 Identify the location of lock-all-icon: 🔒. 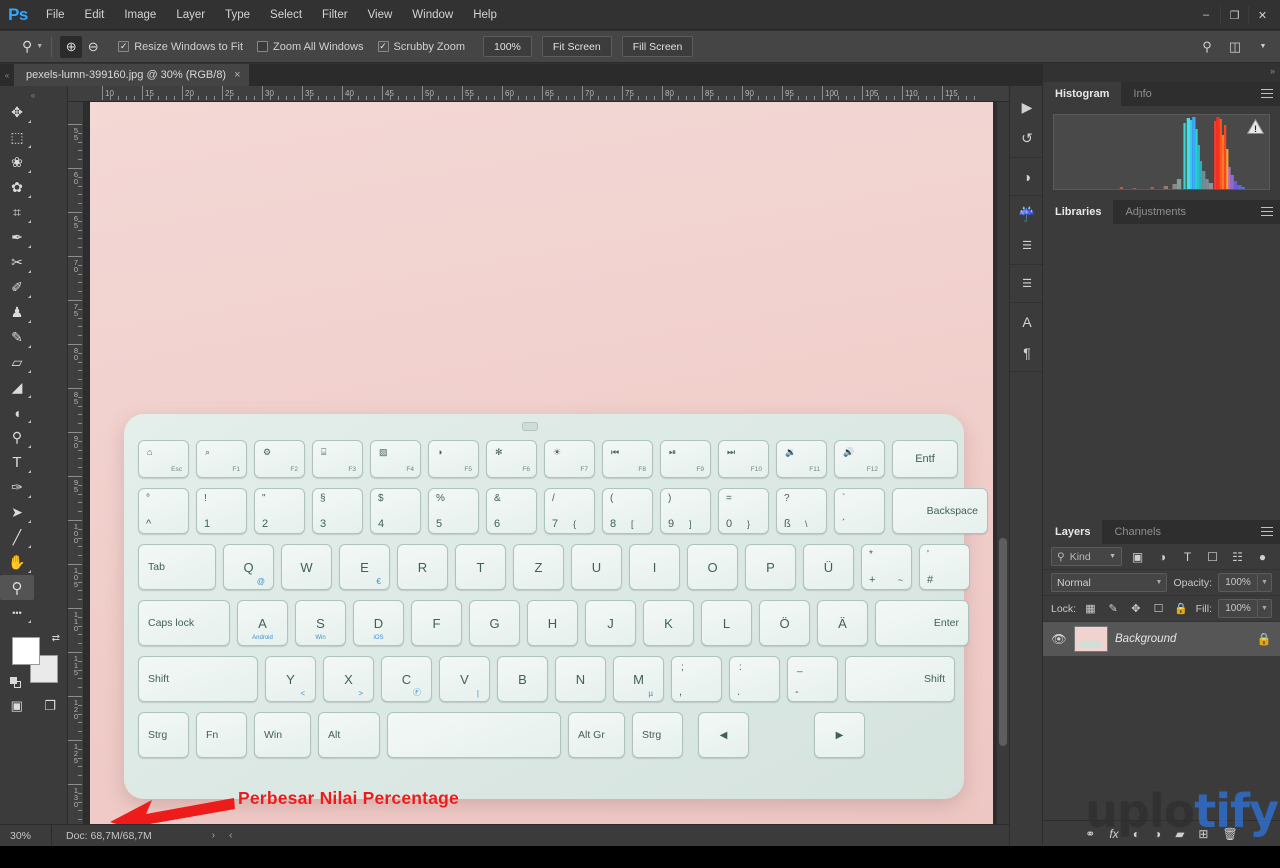
(1181, 608).